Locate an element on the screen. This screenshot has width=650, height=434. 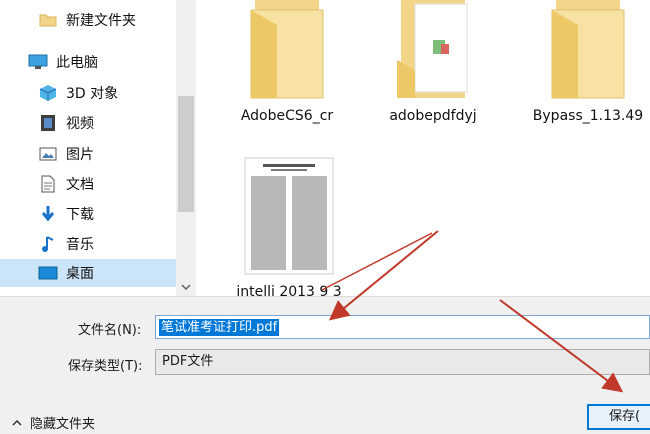
nav-item-3d-objects: 3D 对象 is located at coordinates (88, 93).